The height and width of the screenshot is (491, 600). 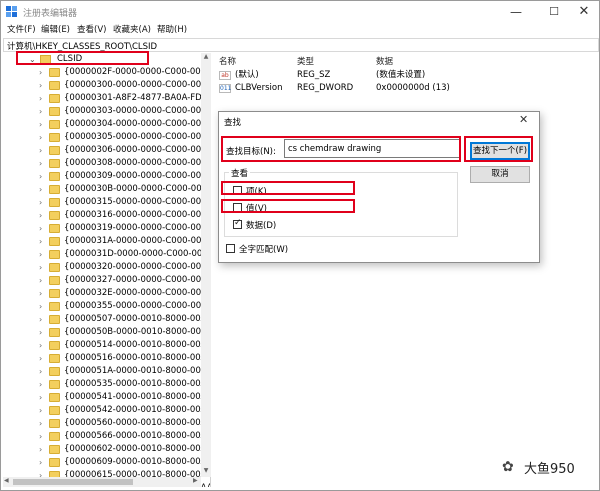 What do you see at coordinates (261, 225) in the screenshot?
I see `data-checkbox-label: 数据(D)` at bounding box center [261, 225].